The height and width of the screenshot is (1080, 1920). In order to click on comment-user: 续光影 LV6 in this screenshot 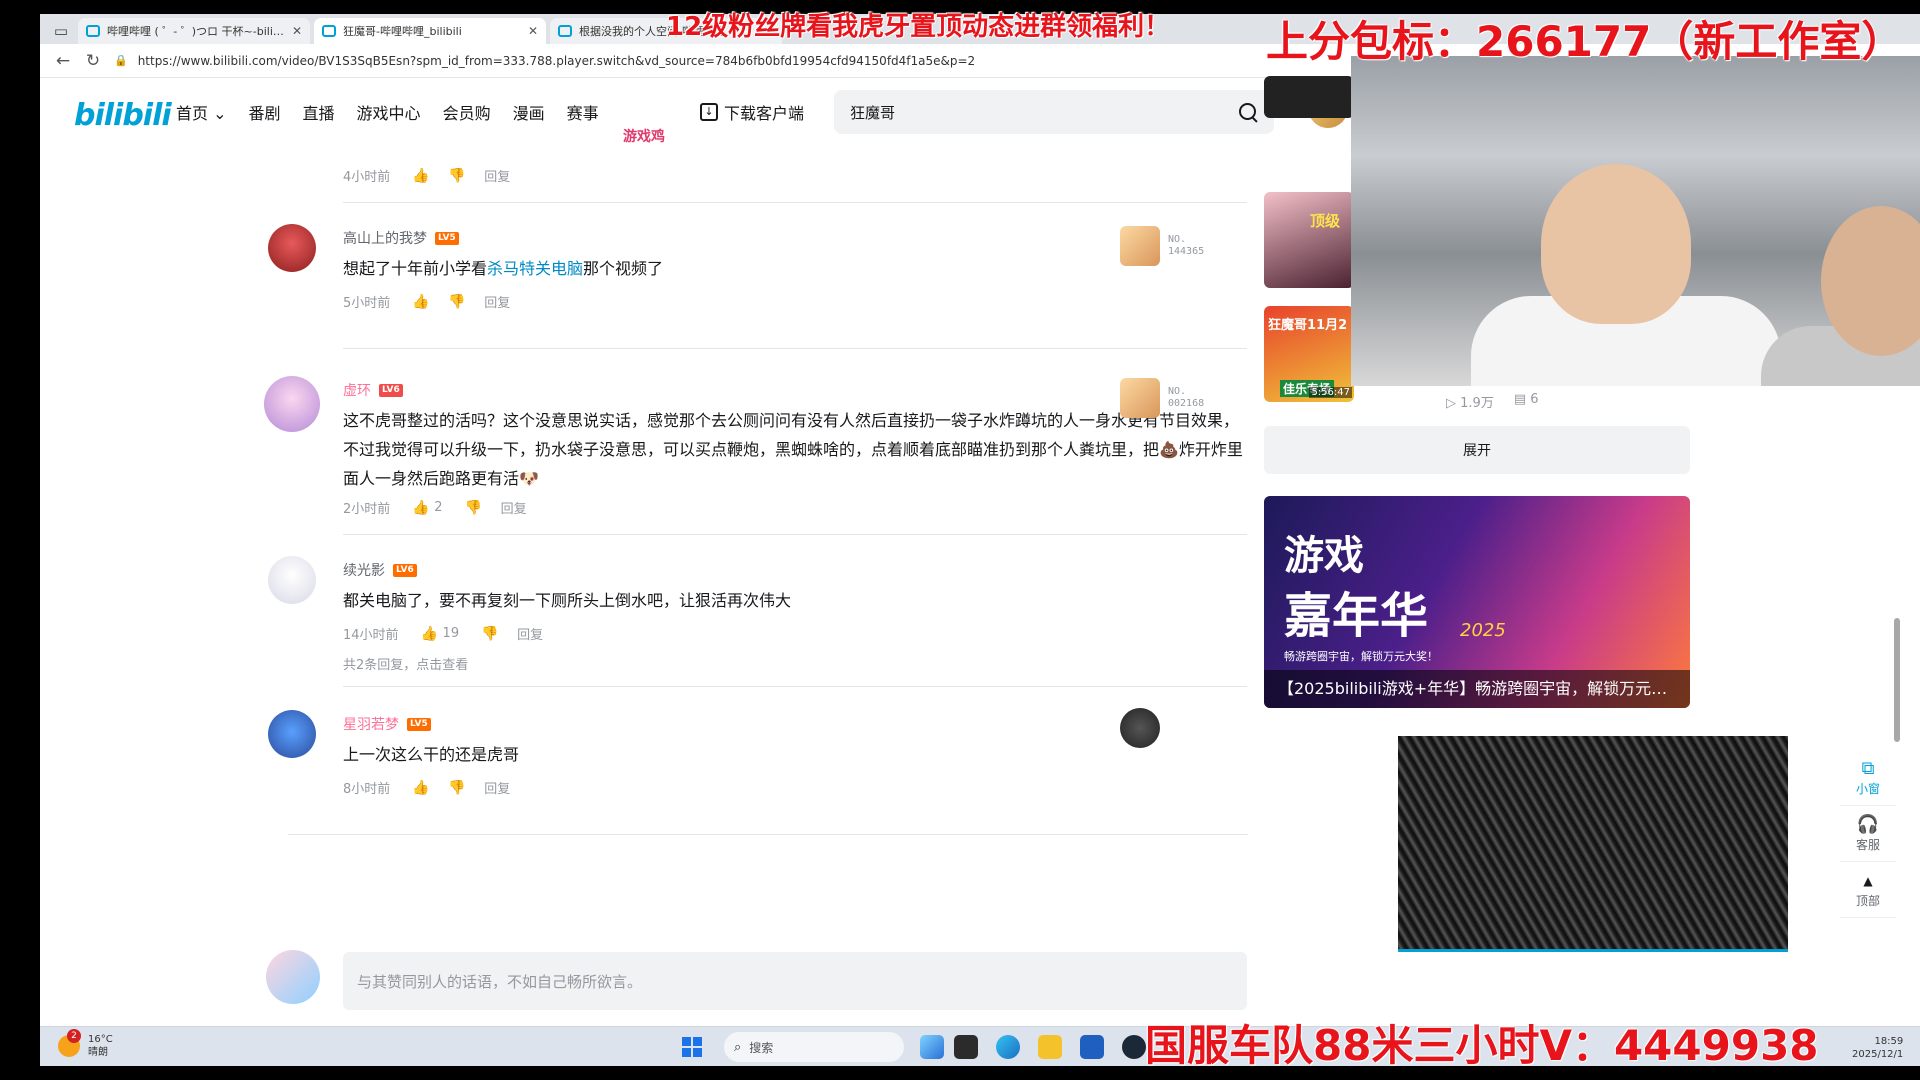, I will do `click(380, 570)`.